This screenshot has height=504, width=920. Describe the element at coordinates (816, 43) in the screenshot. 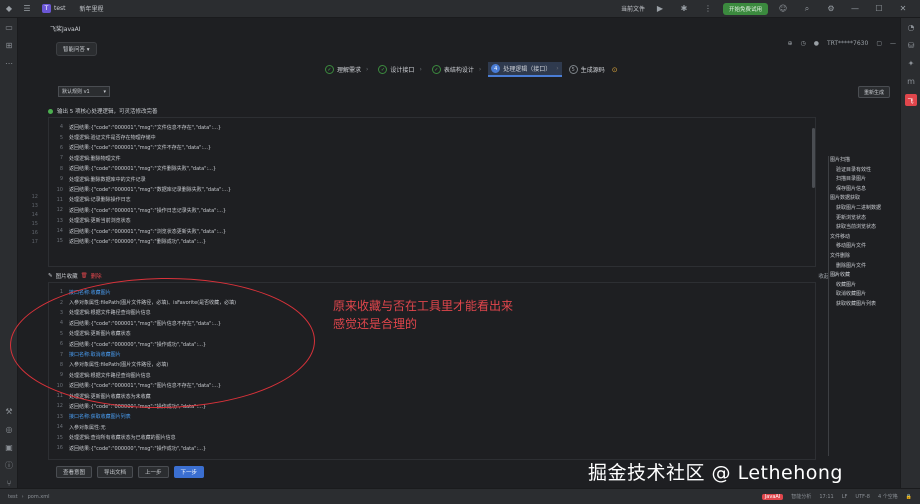

I see `avatar: ●` at that location.